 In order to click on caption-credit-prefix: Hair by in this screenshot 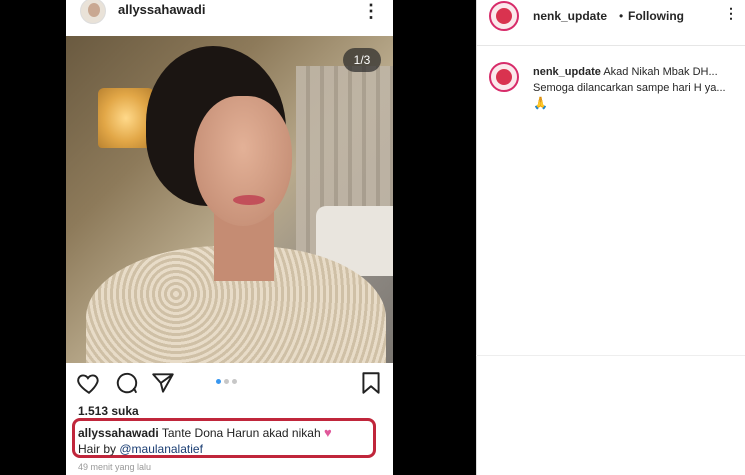, I will do `click(99, 449)`.